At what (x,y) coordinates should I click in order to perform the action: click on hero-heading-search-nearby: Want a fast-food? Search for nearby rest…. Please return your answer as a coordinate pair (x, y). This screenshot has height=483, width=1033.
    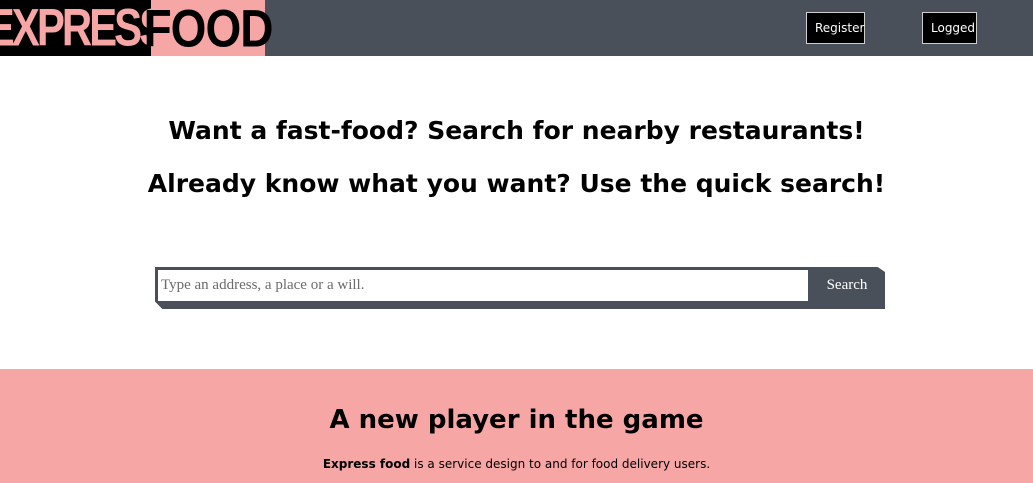
    Looking at the image, I should click on (516, 130).